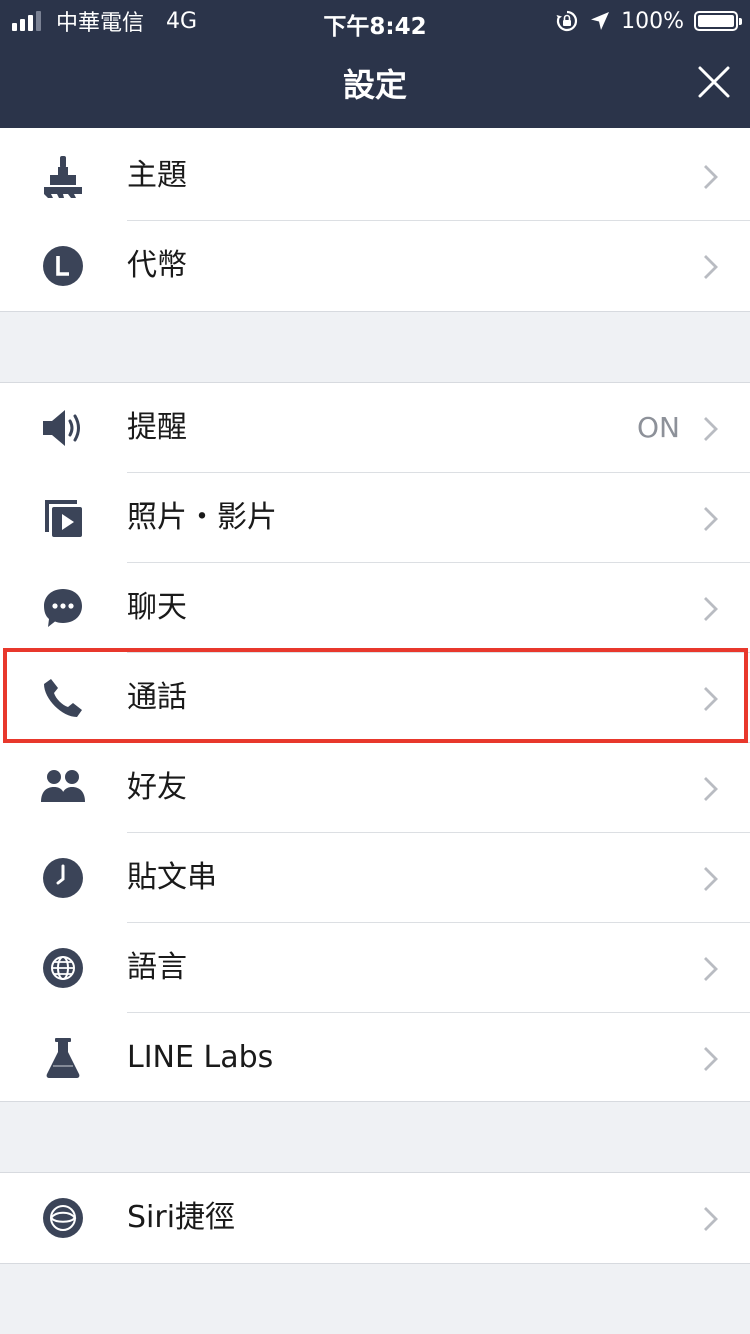 This screenshot has height=1334, width=750. I want to click on section-appearance: 主題 代幣, so click(375, 220).